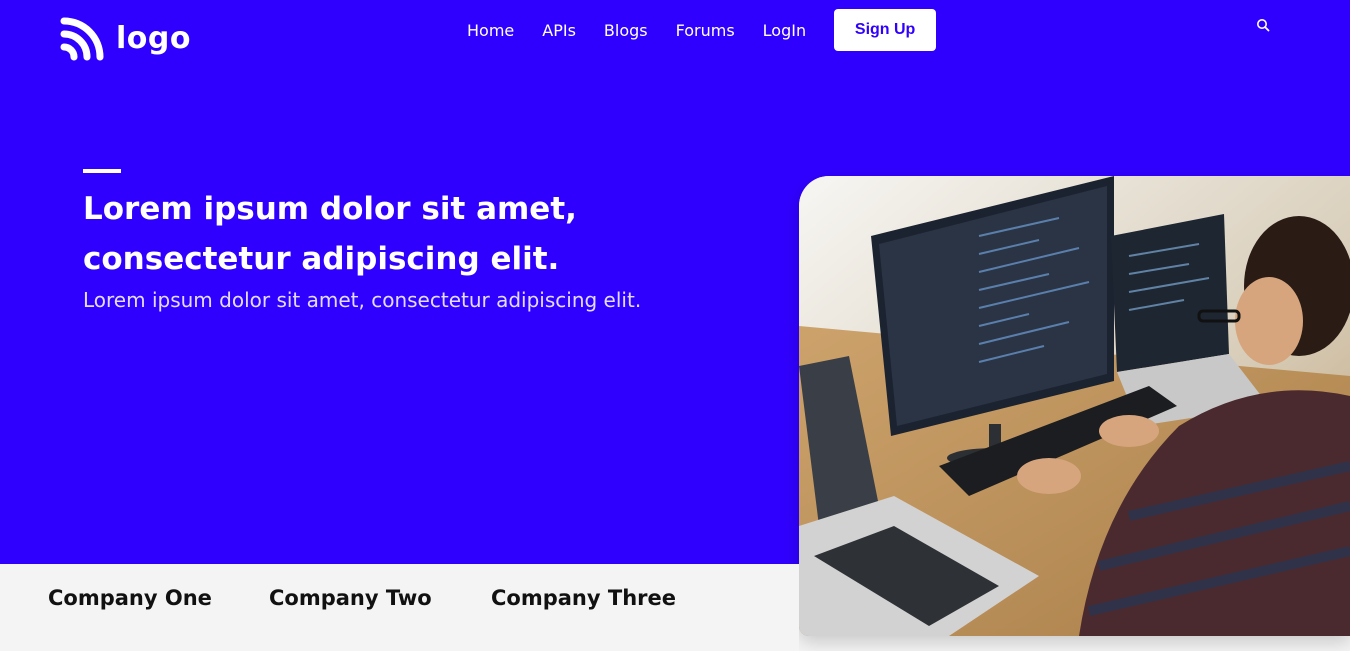 Image resolution: width=1350 pixels, height=651 pixels. Describe the element at coordinates (885, 30) in the screenshot. I see `signup-button: Sign Up` at that location.